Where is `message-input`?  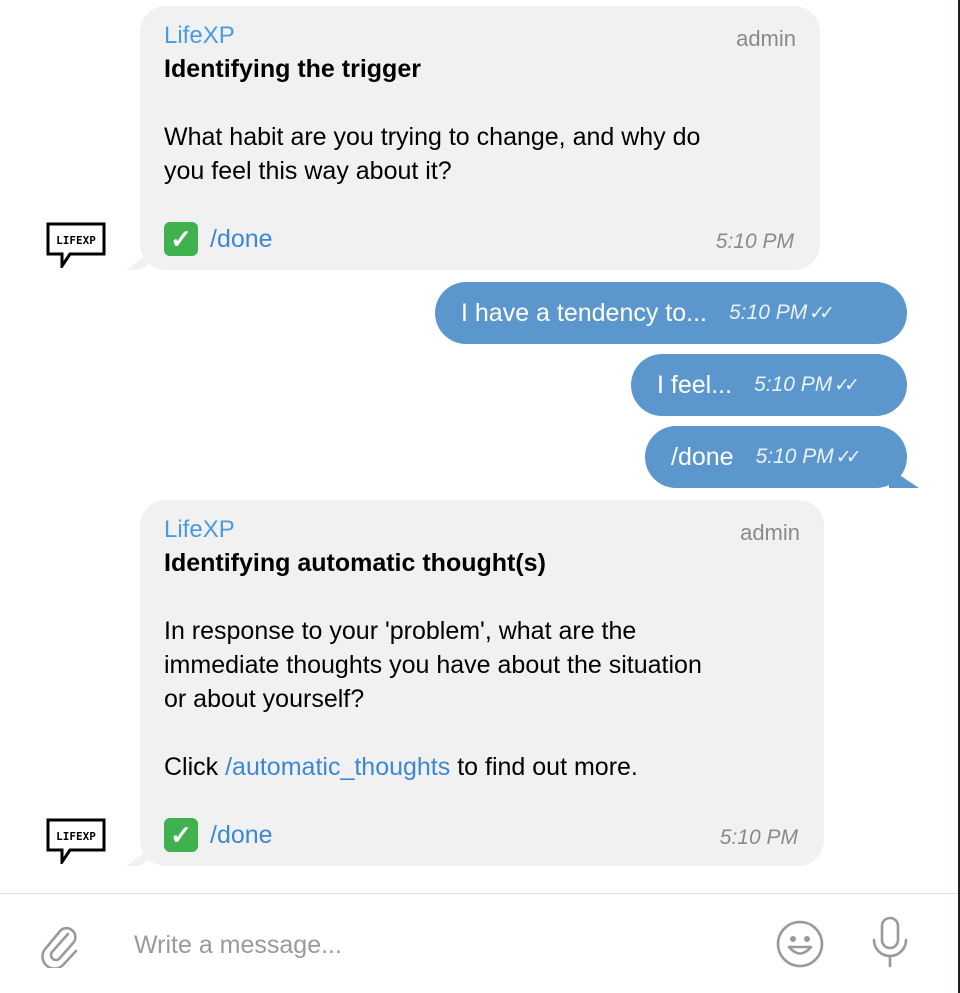 message-input is located at coordinates (434, 945).